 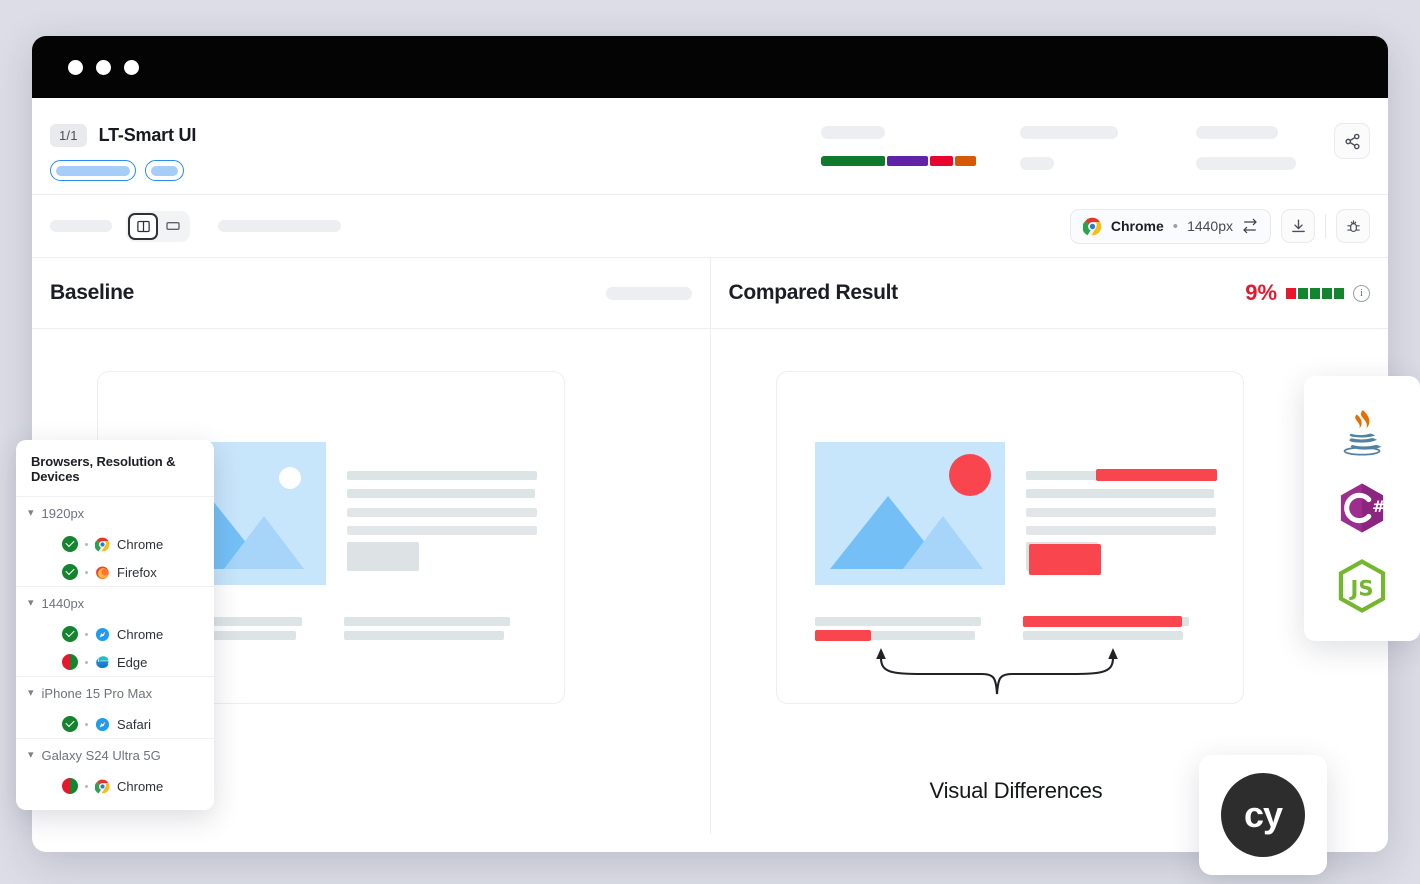 I want to click on bug-report-button, so click(x=1353, y=226).